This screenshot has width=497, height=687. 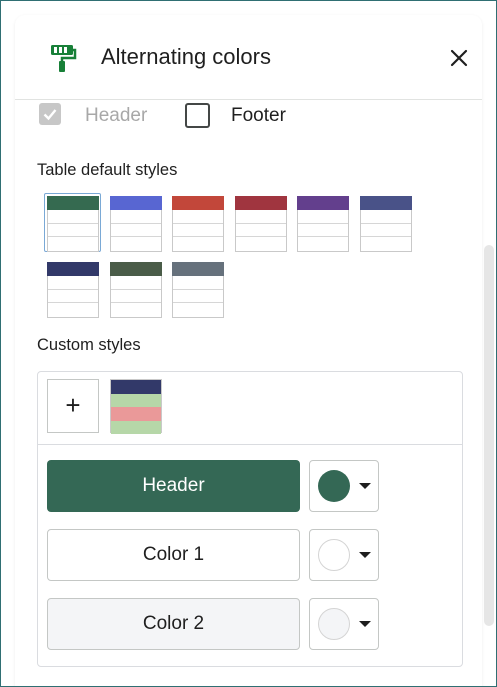 I want to click on color2-picker, so click(x=344, y=624).